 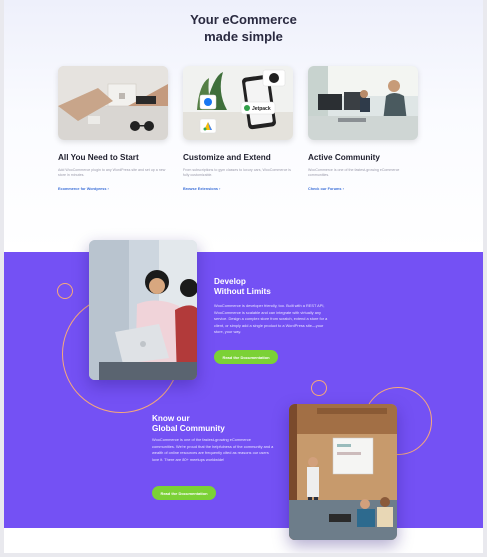 What do you see at coordinates (344, 157) in the screenshot?
I see `card-title: Active Community` at bounding box center [344, 157].